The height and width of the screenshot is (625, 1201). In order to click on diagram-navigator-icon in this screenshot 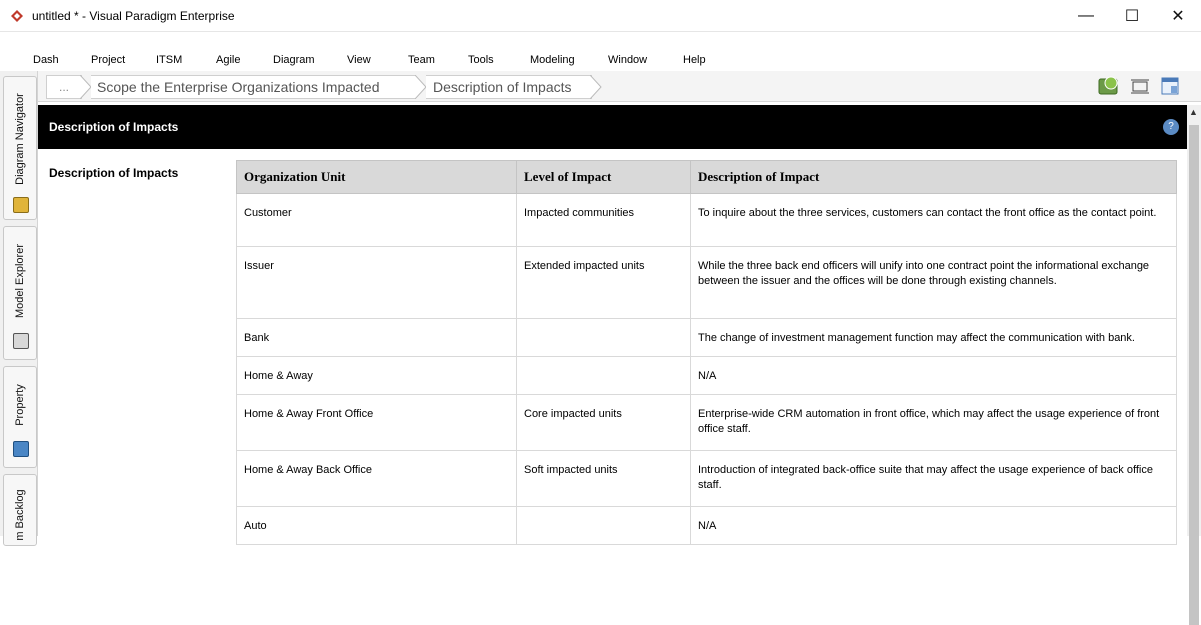, I will do `click(21, 205)`.